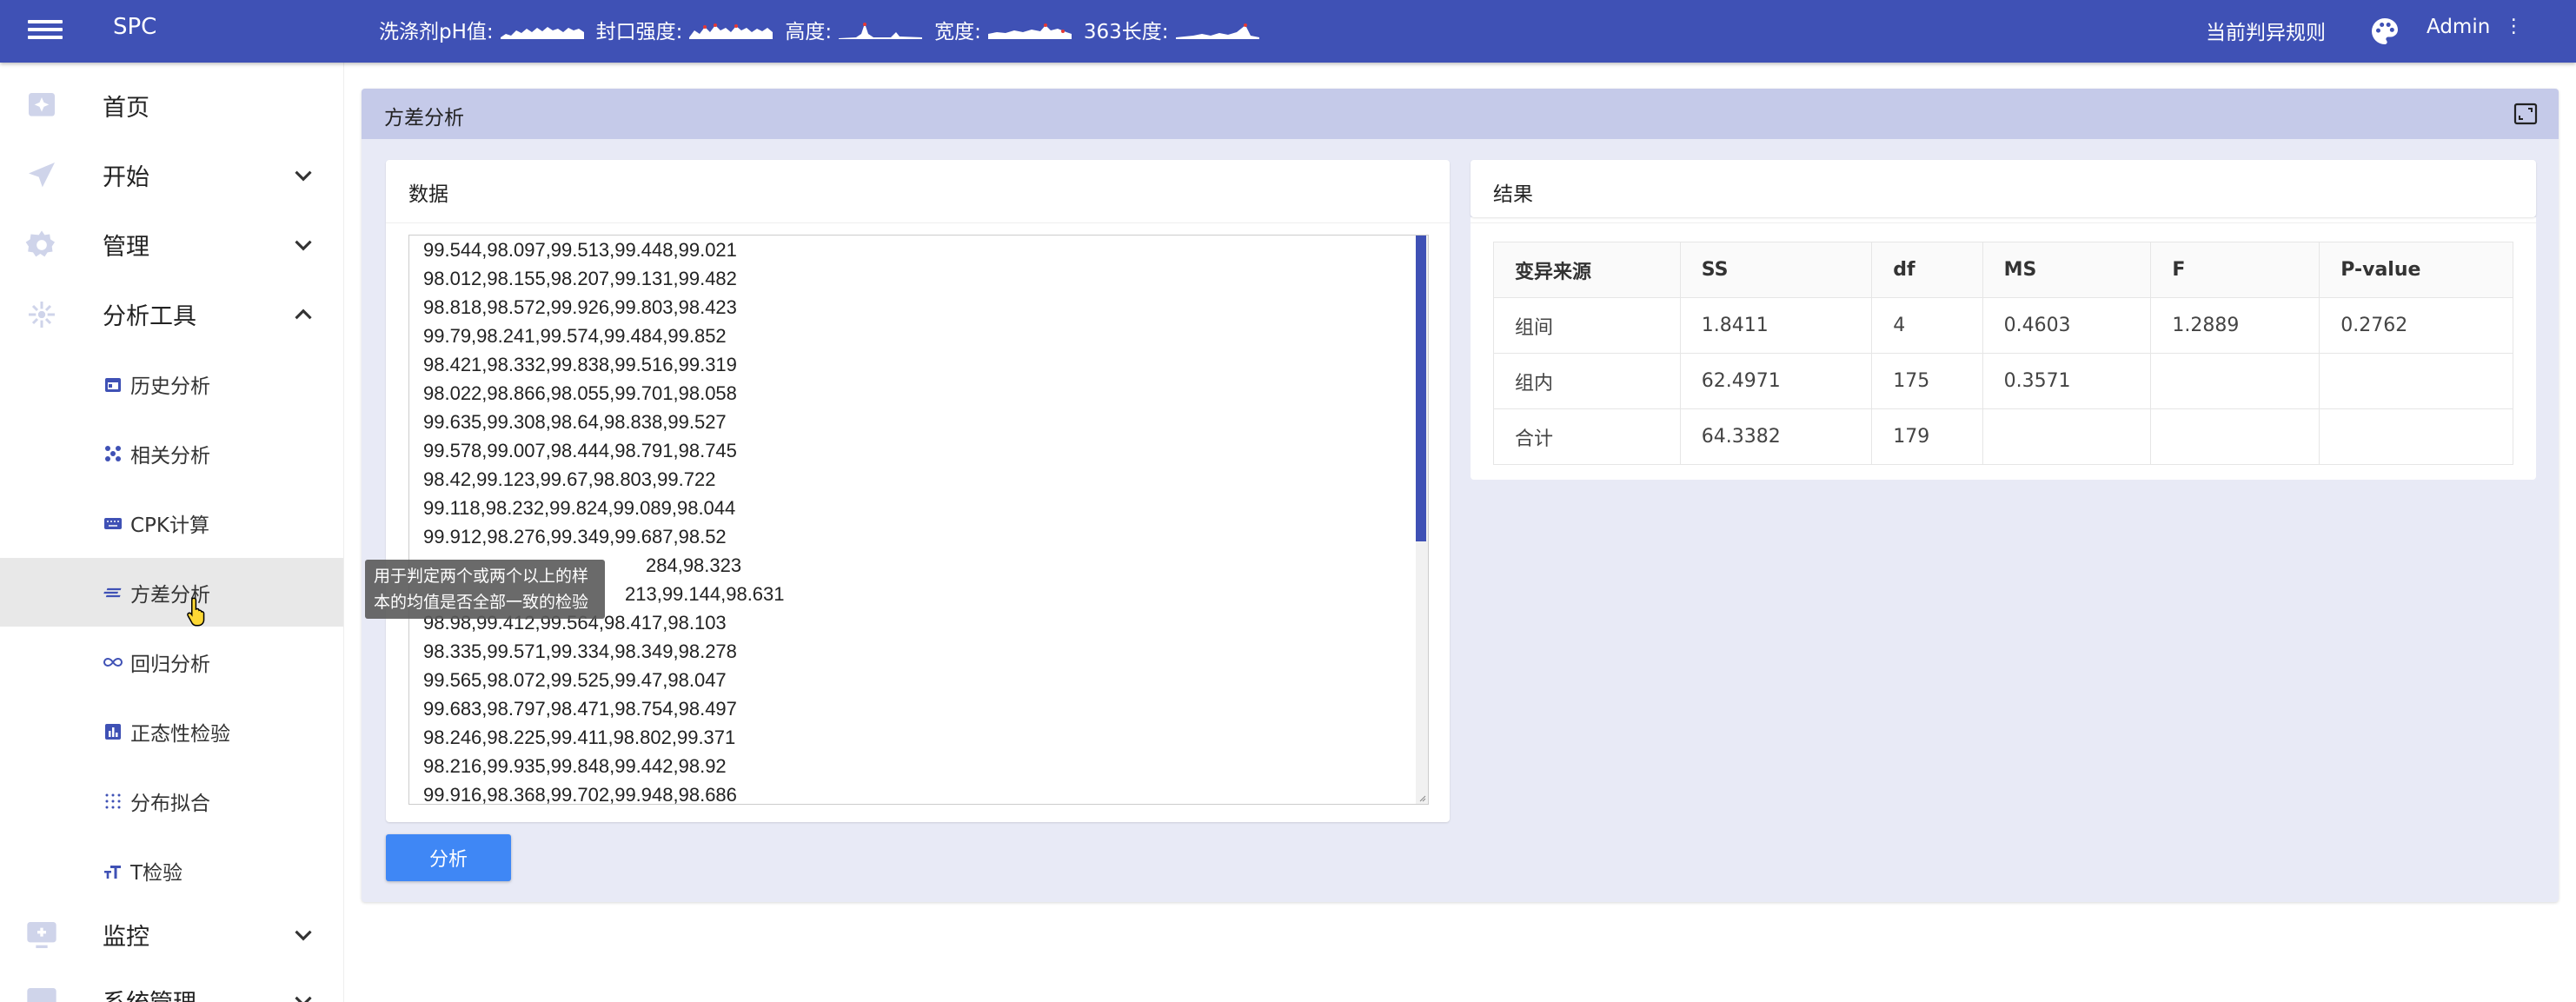 The width and height of the screenshot is (2576, 1002). What do you see at coordinates (40, 243) in the screenshot?
I see `gear-icon` at bounding box center [40, 243].